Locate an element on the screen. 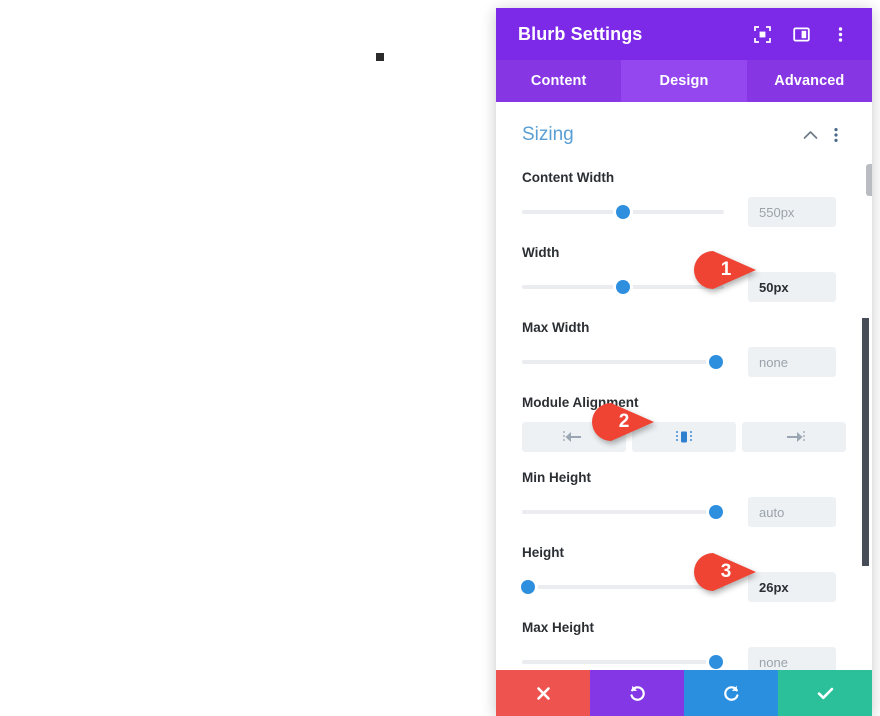 Image resolution: width=880 pixels, height=716 pixels. fullscreen-icon is located at coordinates (762, 34).